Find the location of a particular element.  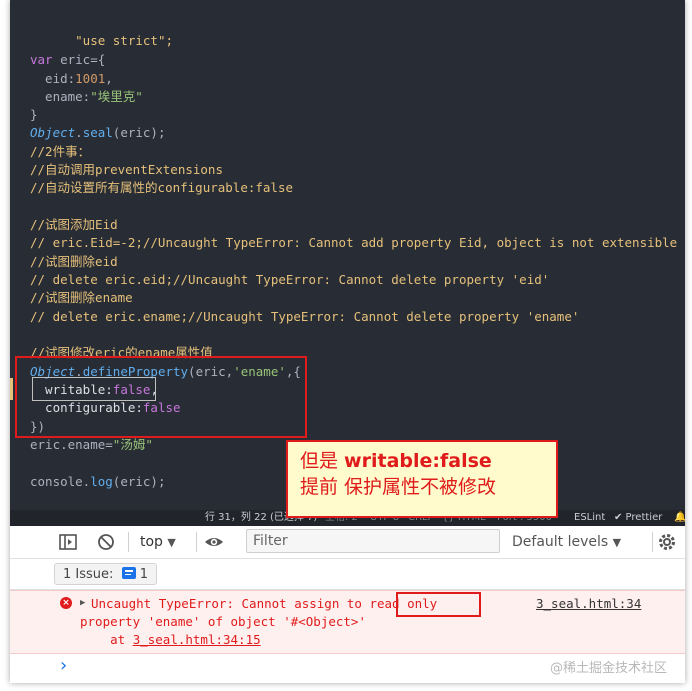

message-icon is located at coordinates (128, 573).